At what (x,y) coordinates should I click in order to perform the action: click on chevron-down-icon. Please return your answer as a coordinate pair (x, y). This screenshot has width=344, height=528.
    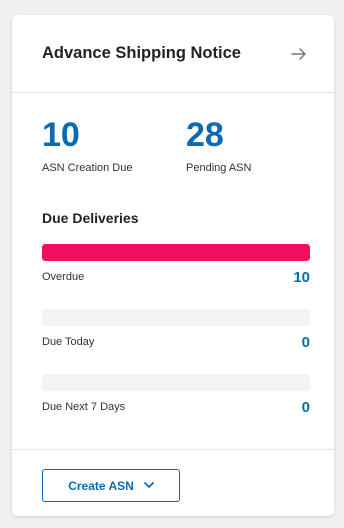
    Looking at the image, I should click on (148, 485).